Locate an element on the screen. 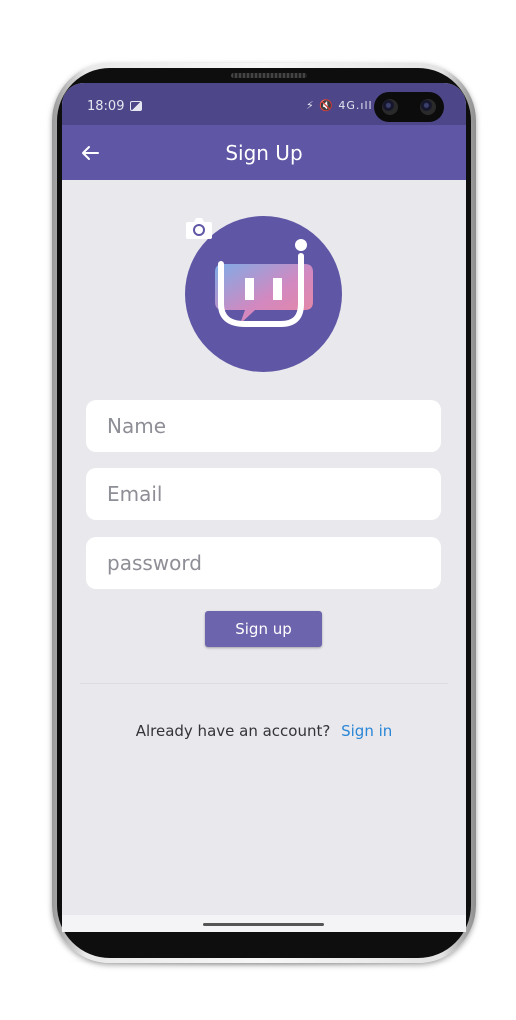  sign-up-button: Sign up is located at coordinates (263, 629).